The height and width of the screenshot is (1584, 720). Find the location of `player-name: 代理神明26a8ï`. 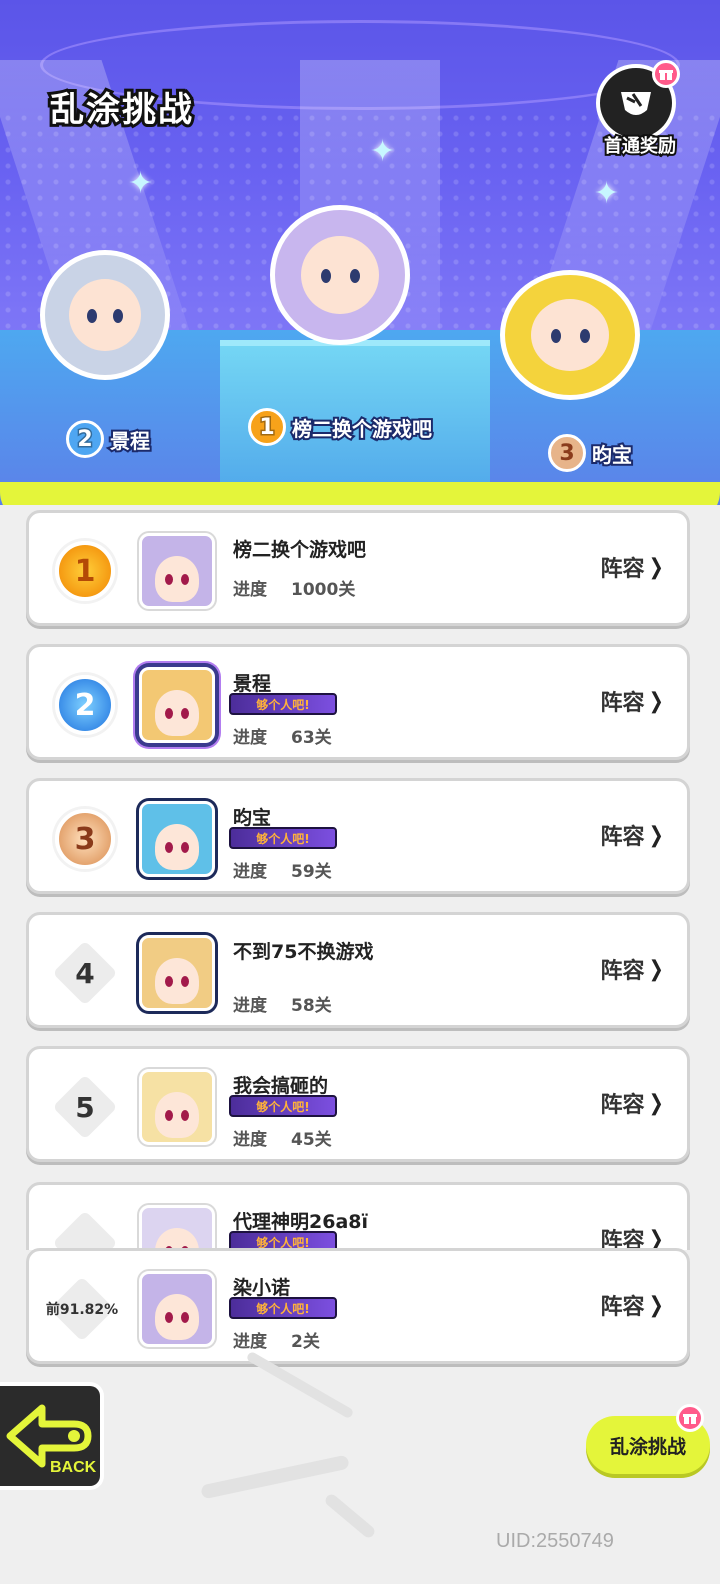

player-name: 代理神明26a8ï is located at coordinates (300, 1222).